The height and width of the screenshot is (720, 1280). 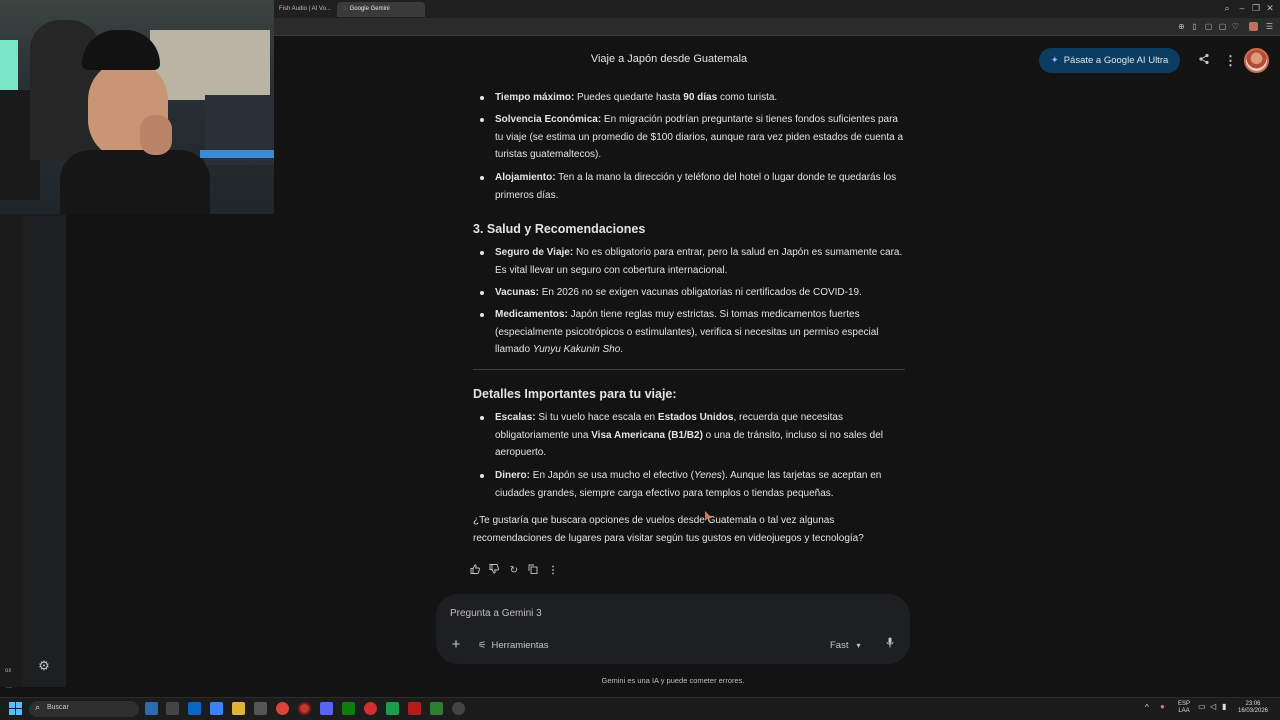 I want to click on tools-icon: ⚟, so click(x=482, y=645).